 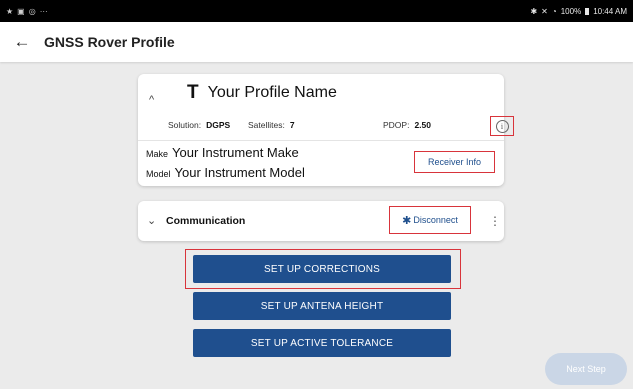 What do you see at coordinates (322, 343) in the screenshot?
I see `setup-active-tolerance-button: SET UP ACTIVE TOLERANCE` at bounding box center [322, 343].